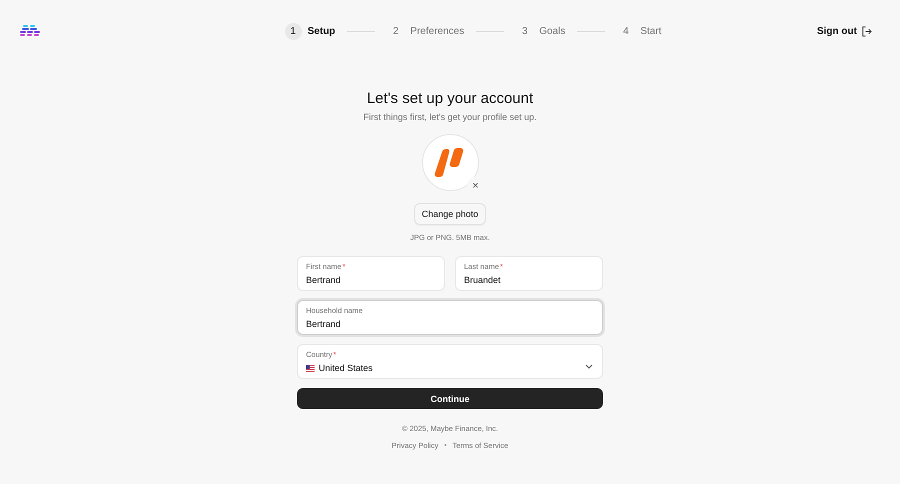  Describe the element at coordinates (450, 117) in the screenshot. I see `page-subtitle: First things first, let's get your profile set up.` at that location.